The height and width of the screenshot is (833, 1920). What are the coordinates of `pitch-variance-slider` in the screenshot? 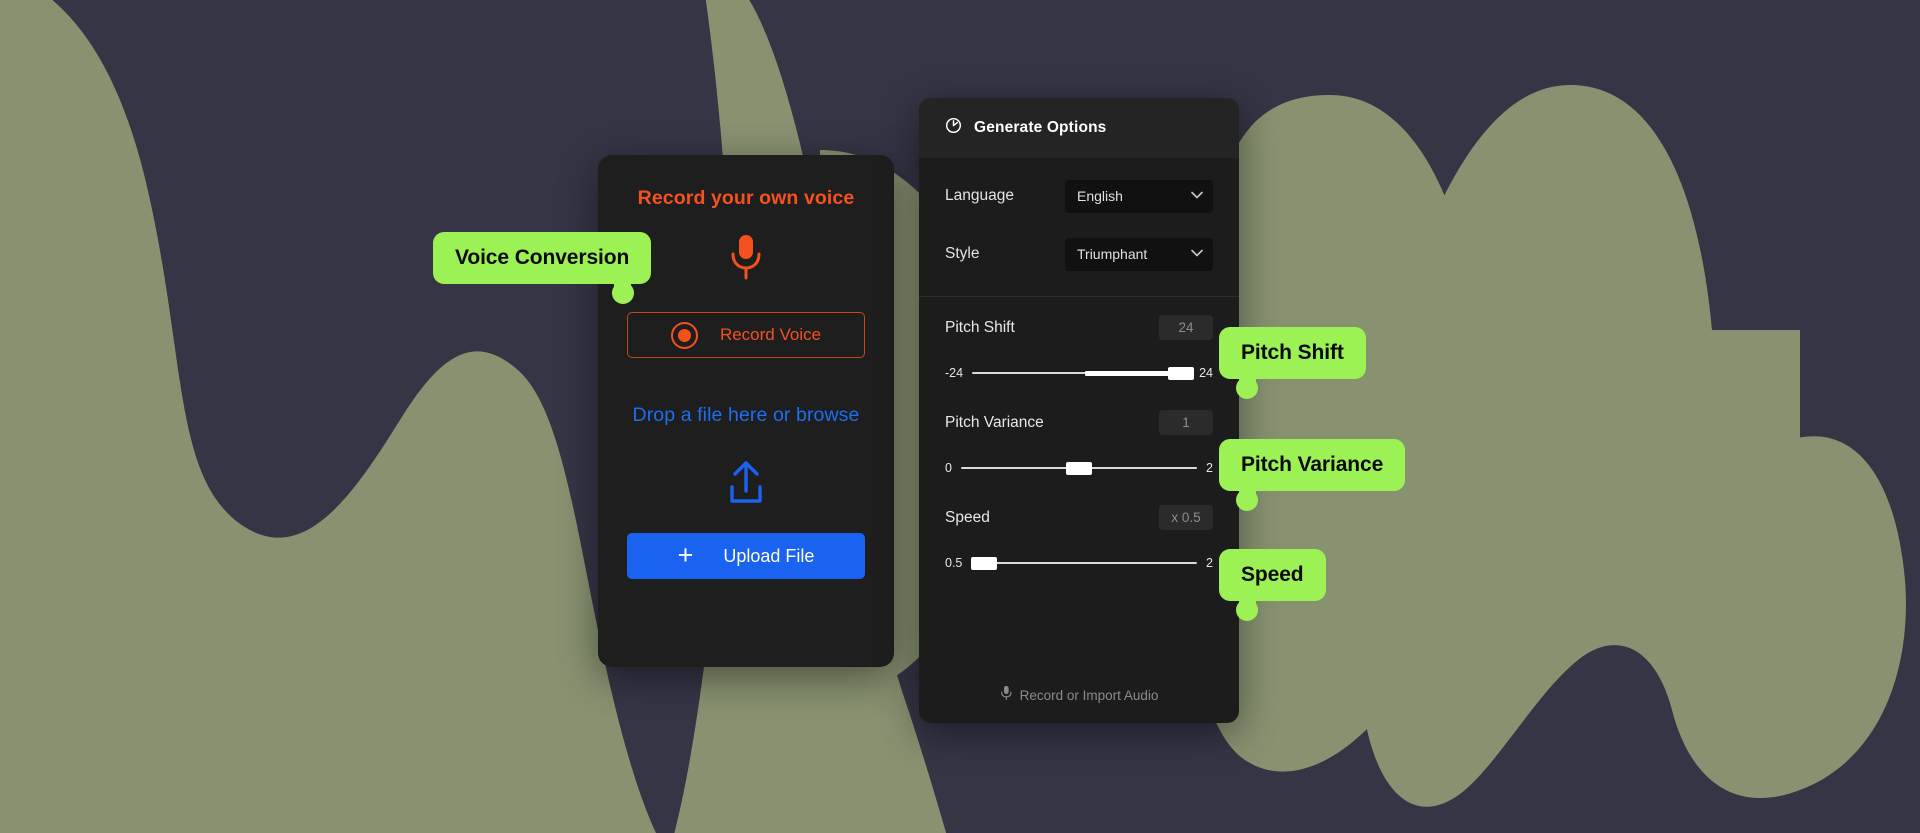 It's located at (1079, 468).